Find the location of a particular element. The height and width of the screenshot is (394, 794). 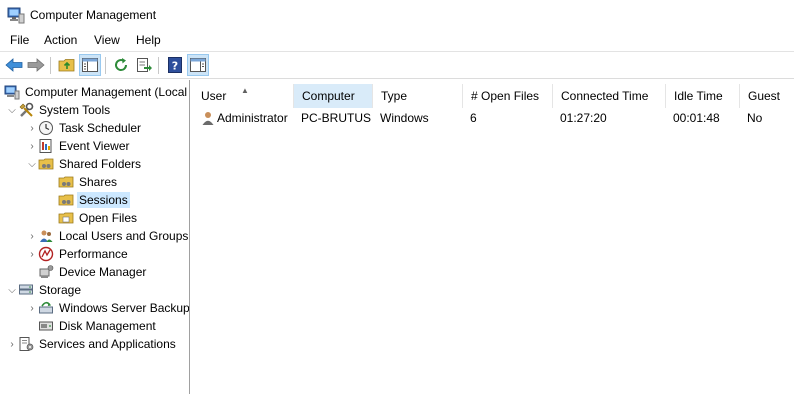

refresh-icon is located at coordinates (121, 64).